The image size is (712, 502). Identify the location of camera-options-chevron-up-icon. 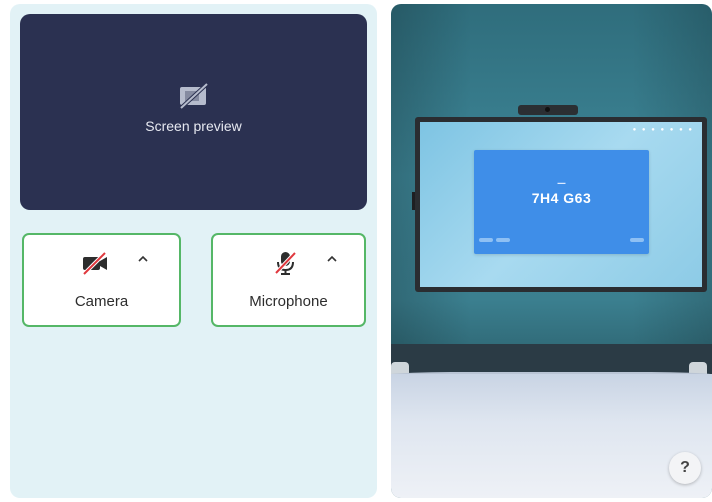
(143, 258).